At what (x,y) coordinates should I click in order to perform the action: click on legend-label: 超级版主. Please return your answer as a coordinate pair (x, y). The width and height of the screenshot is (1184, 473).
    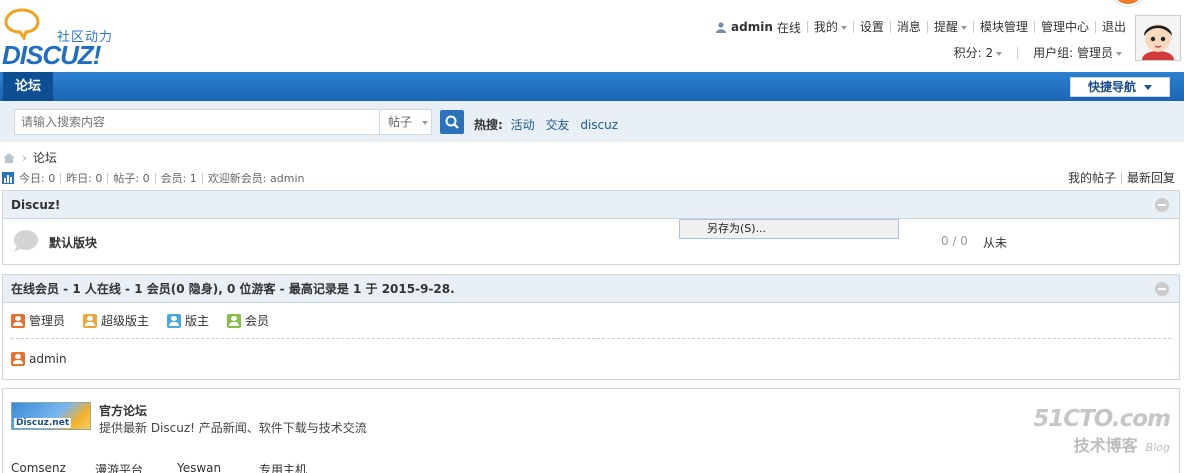
    Looking at the image, I should click on (125, 321).